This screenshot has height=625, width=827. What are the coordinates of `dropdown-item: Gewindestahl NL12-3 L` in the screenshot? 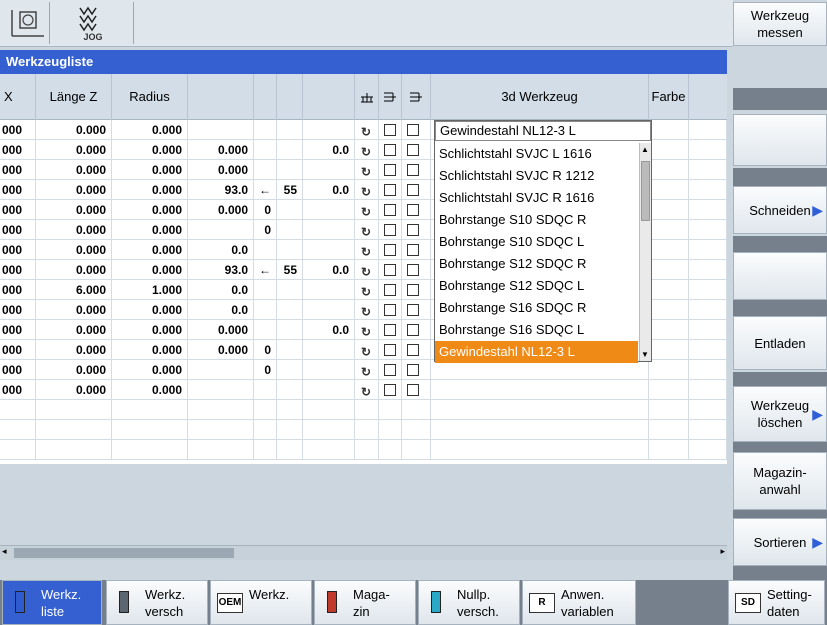 It's located at (536, 352).